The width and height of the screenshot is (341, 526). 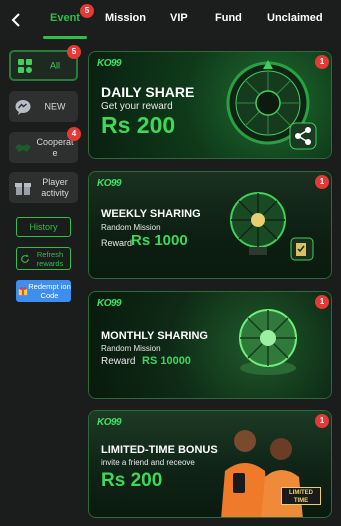 What do you see at coordinates (148, 462) in the screenshot?
I see `banner-subtitle: invite a friend and receove` at bounding box center [148, 462].